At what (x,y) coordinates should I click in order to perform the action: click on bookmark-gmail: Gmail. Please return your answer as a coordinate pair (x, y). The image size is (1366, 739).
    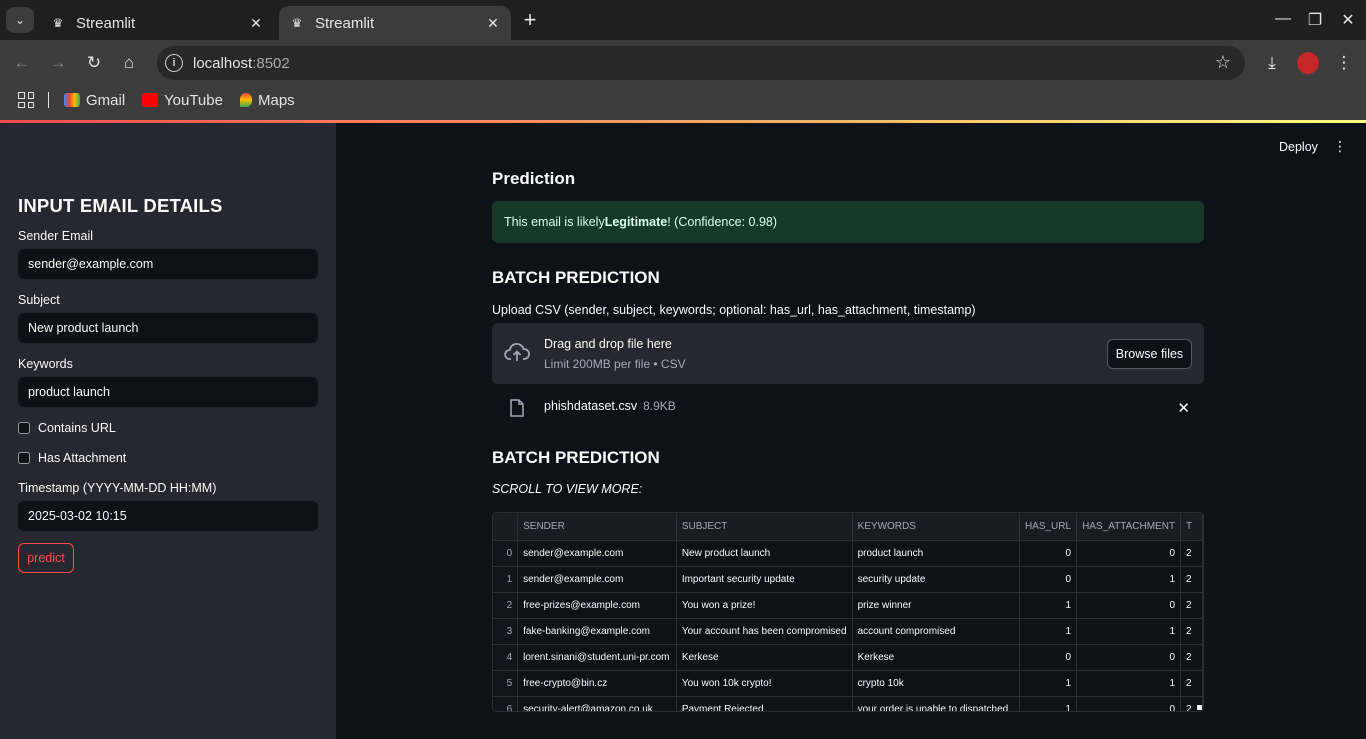
    Looking at the image, I should click on (94, 100).